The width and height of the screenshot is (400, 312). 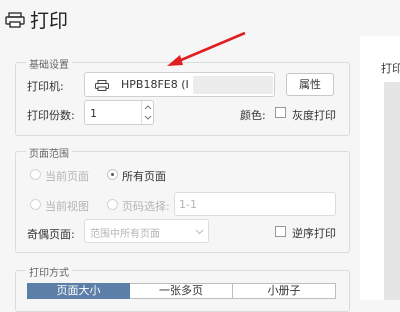 I want to click on color-label: 颜色:, so click(x=253, y=115).